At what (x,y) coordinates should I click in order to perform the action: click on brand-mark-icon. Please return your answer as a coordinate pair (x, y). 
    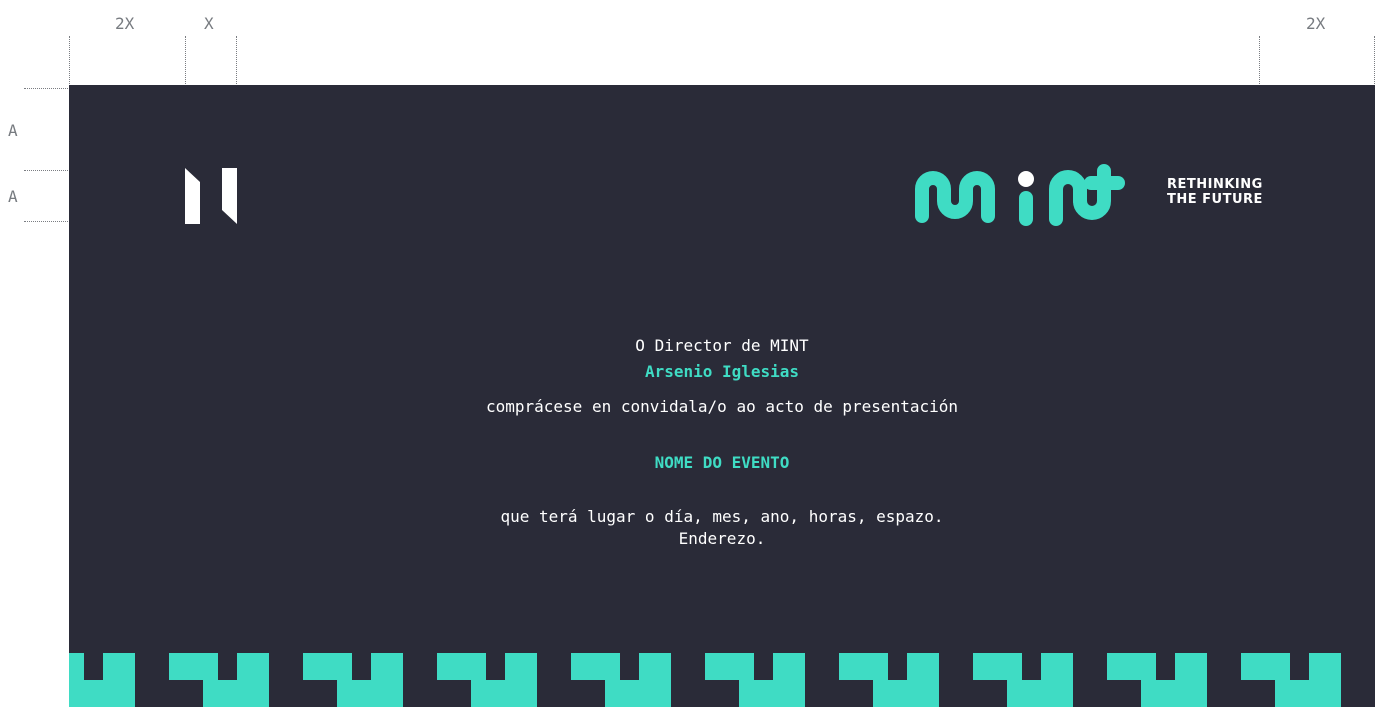
    Looking at the image, I should click on (211, 196).